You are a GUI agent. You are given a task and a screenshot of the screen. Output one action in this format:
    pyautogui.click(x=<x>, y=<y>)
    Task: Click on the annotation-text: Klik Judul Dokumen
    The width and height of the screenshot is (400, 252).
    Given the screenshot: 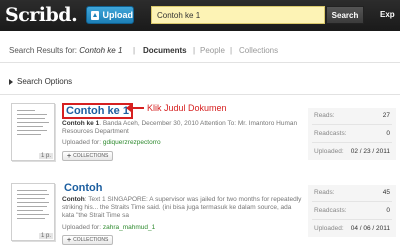 What is the action you would take?
    pyautogui.click(x=187, y=108)
    